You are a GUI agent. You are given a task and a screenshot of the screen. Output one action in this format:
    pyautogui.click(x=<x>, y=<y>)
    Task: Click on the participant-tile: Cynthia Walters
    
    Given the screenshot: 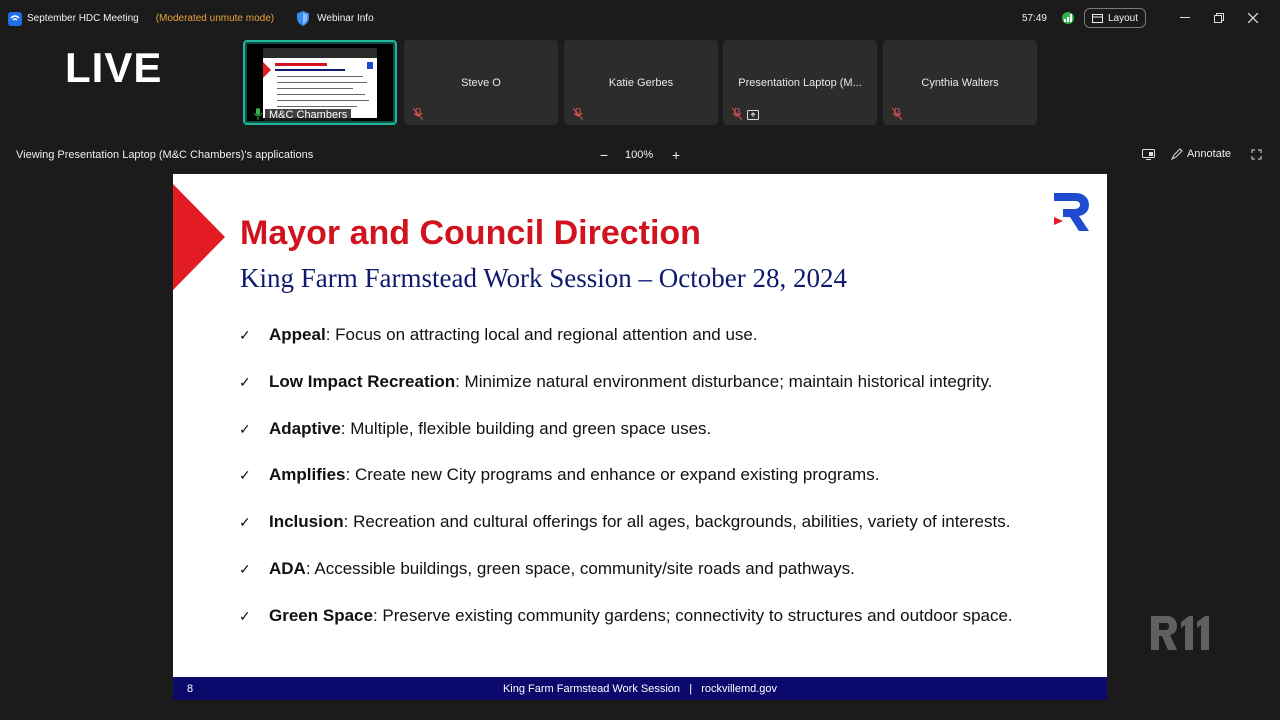 What is the action you would take?
    pyautogui.click(x=960, y=82)
    